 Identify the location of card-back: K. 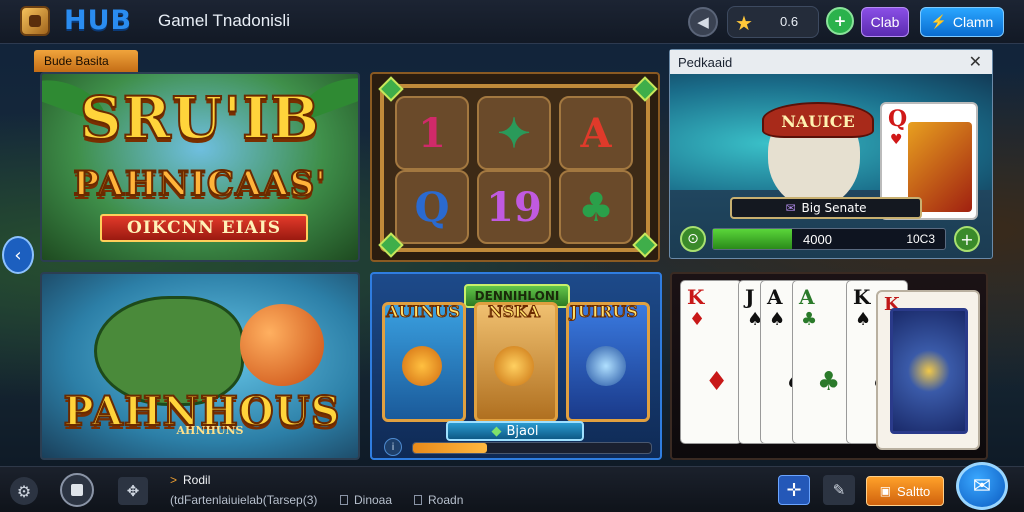
(928, 370).